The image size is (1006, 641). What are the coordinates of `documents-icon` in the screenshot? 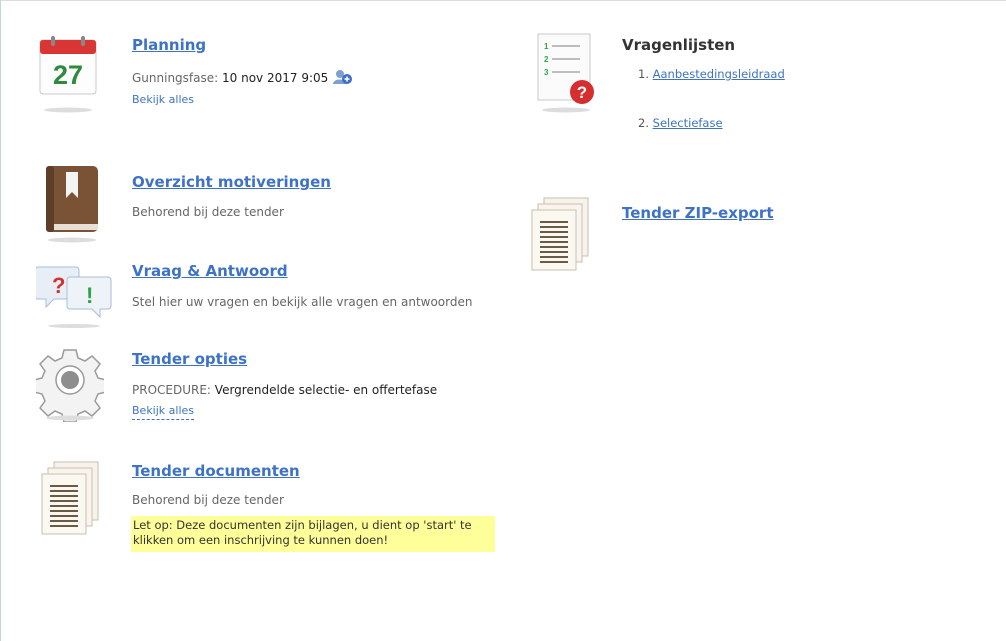 It's located at (71, 502).